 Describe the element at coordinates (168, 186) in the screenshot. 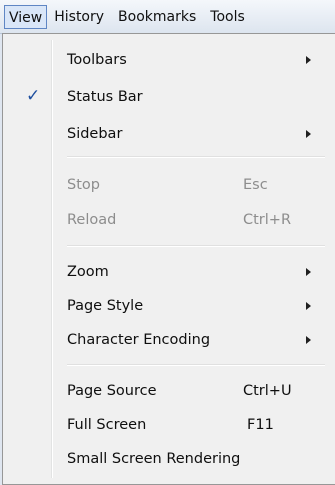

I see `menu-item-stop: Stop Esc` at that location.